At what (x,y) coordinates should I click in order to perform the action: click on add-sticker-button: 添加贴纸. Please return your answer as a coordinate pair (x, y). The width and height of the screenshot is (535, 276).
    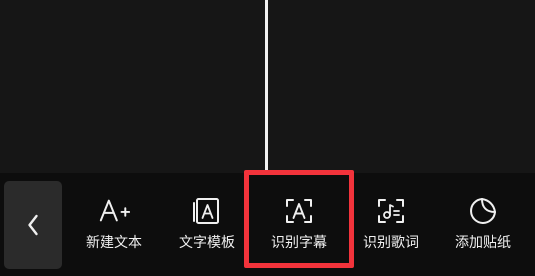
    Looking at the image, I should click on (483, 225).